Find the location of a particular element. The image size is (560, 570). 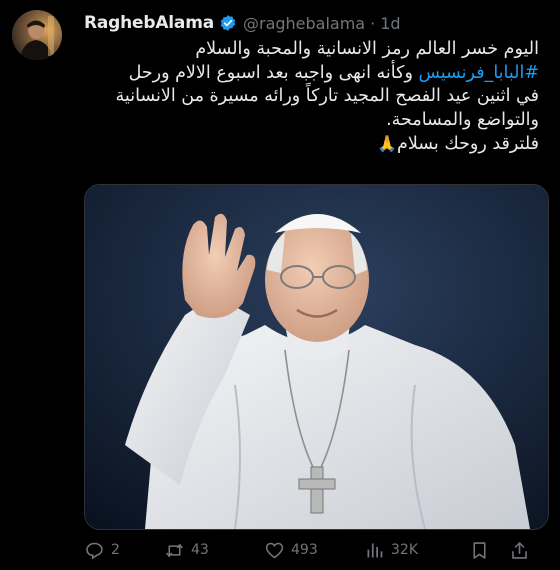

bookmark-icon is located at coordinates (479, 550).